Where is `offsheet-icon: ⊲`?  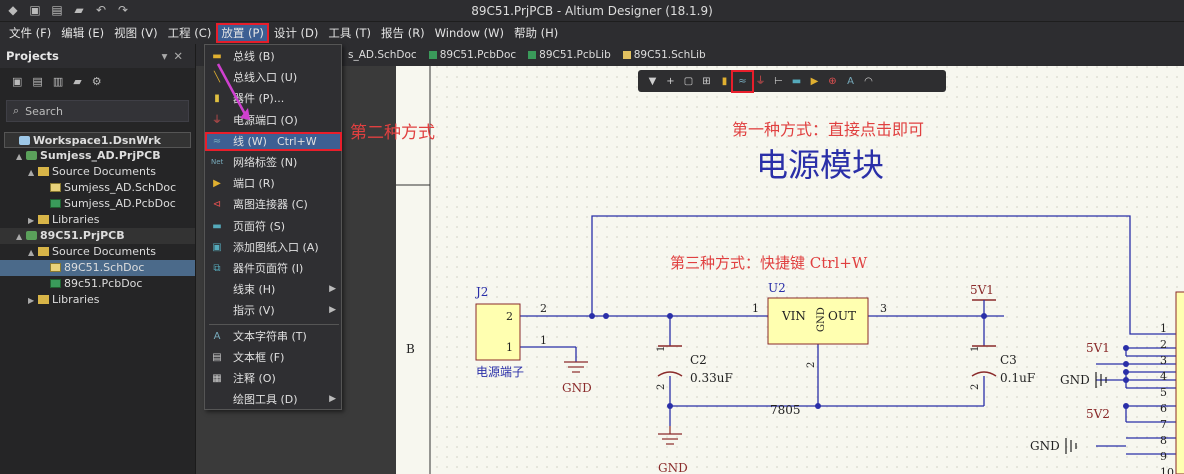
offsheet-icon: ⊲ is located at coordinates (217, 205).